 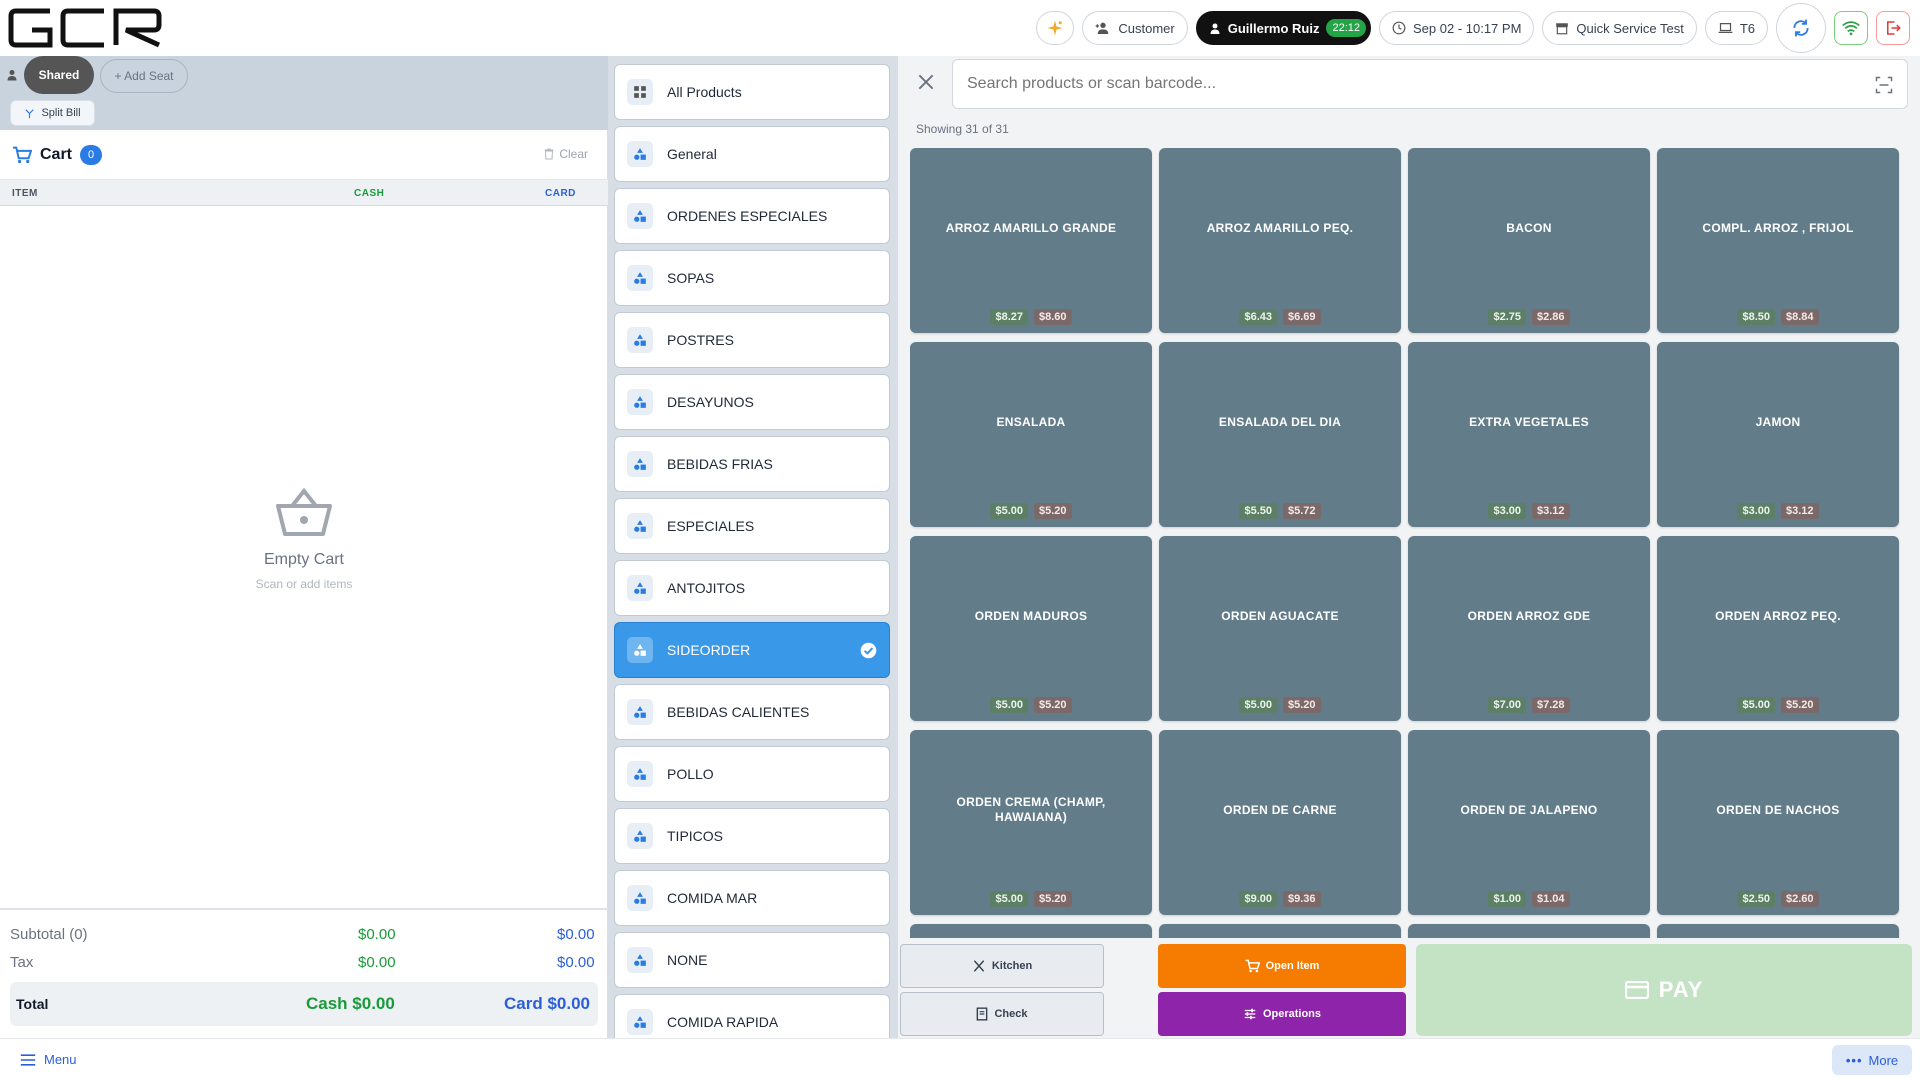 What do you see at coordinates (1507, 317) in the screenshot?
I see `product-cash-price: $2.75` at bounding box center [1507, 317].